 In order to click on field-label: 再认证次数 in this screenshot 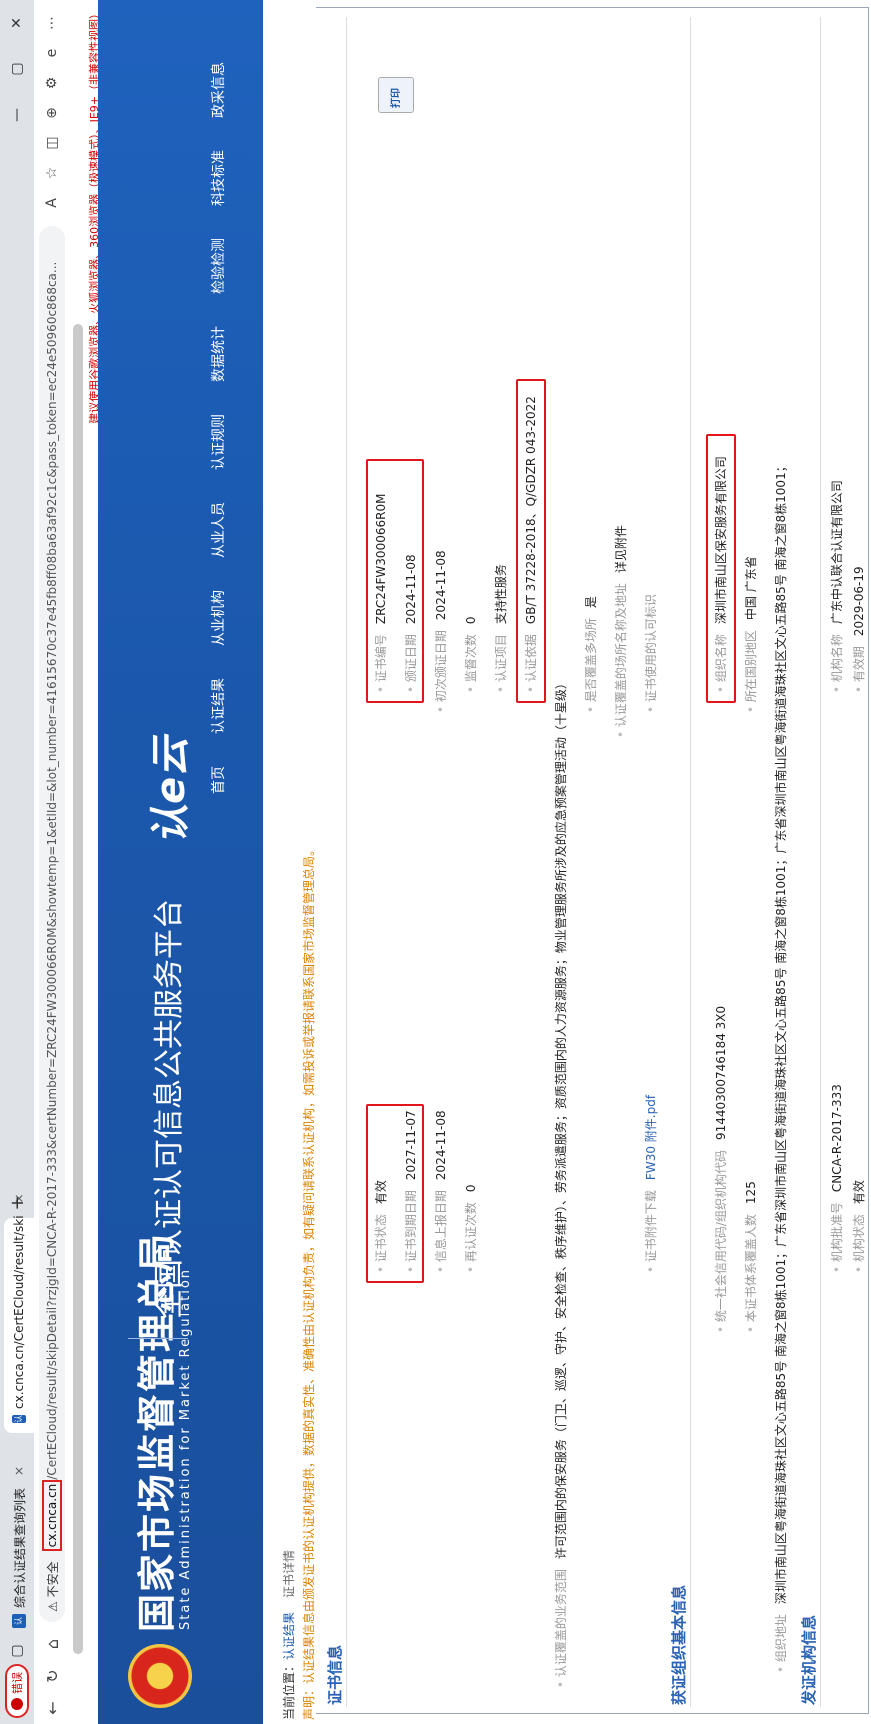, I will do `click(471, 1237)`.